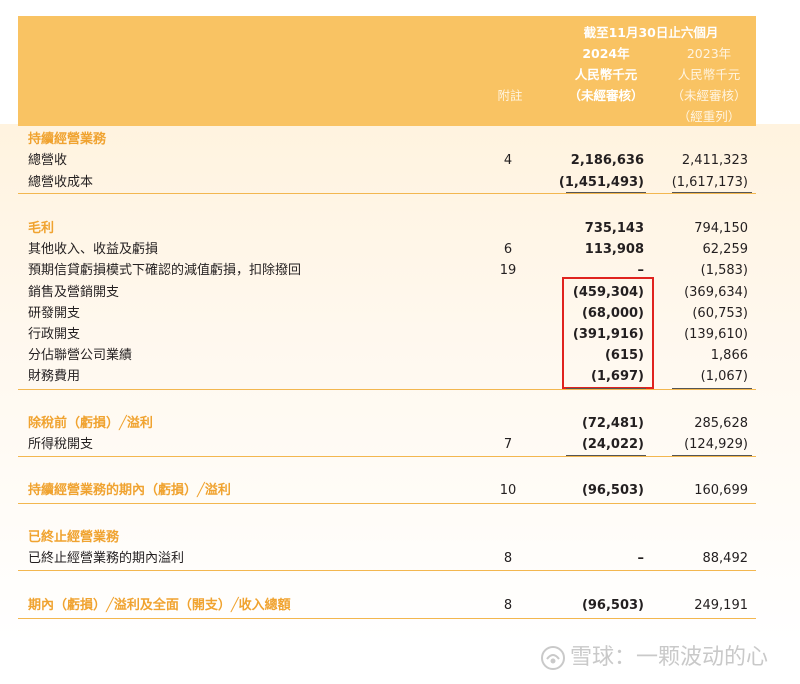 The height and width of the screenshot is (684, 800). Describe the element at coordinates (614, 249) in the screenshot. I see `value-2024: 113,908` at that location.